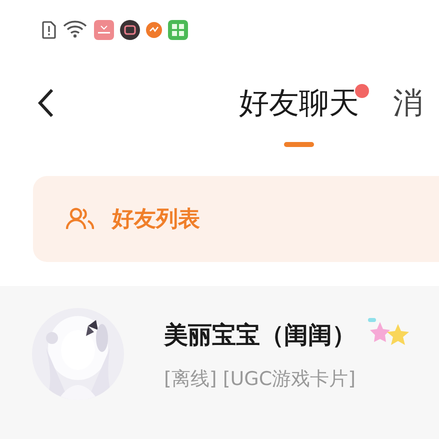 This screenshot has width=439, height=439. I want to click on tab-indicator, so click(299, 144).